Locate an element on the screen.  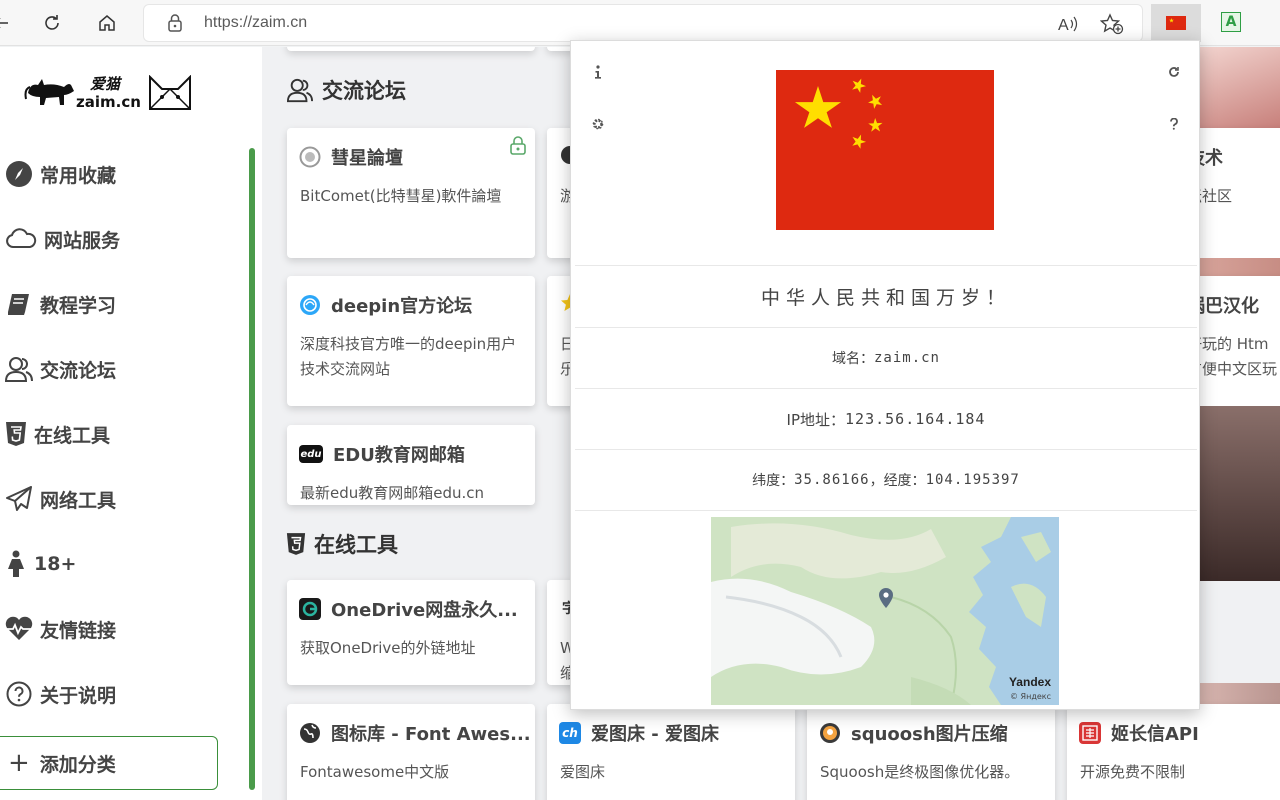
location-map: Yandex © Яндекс is located at coordinates (885, 611).